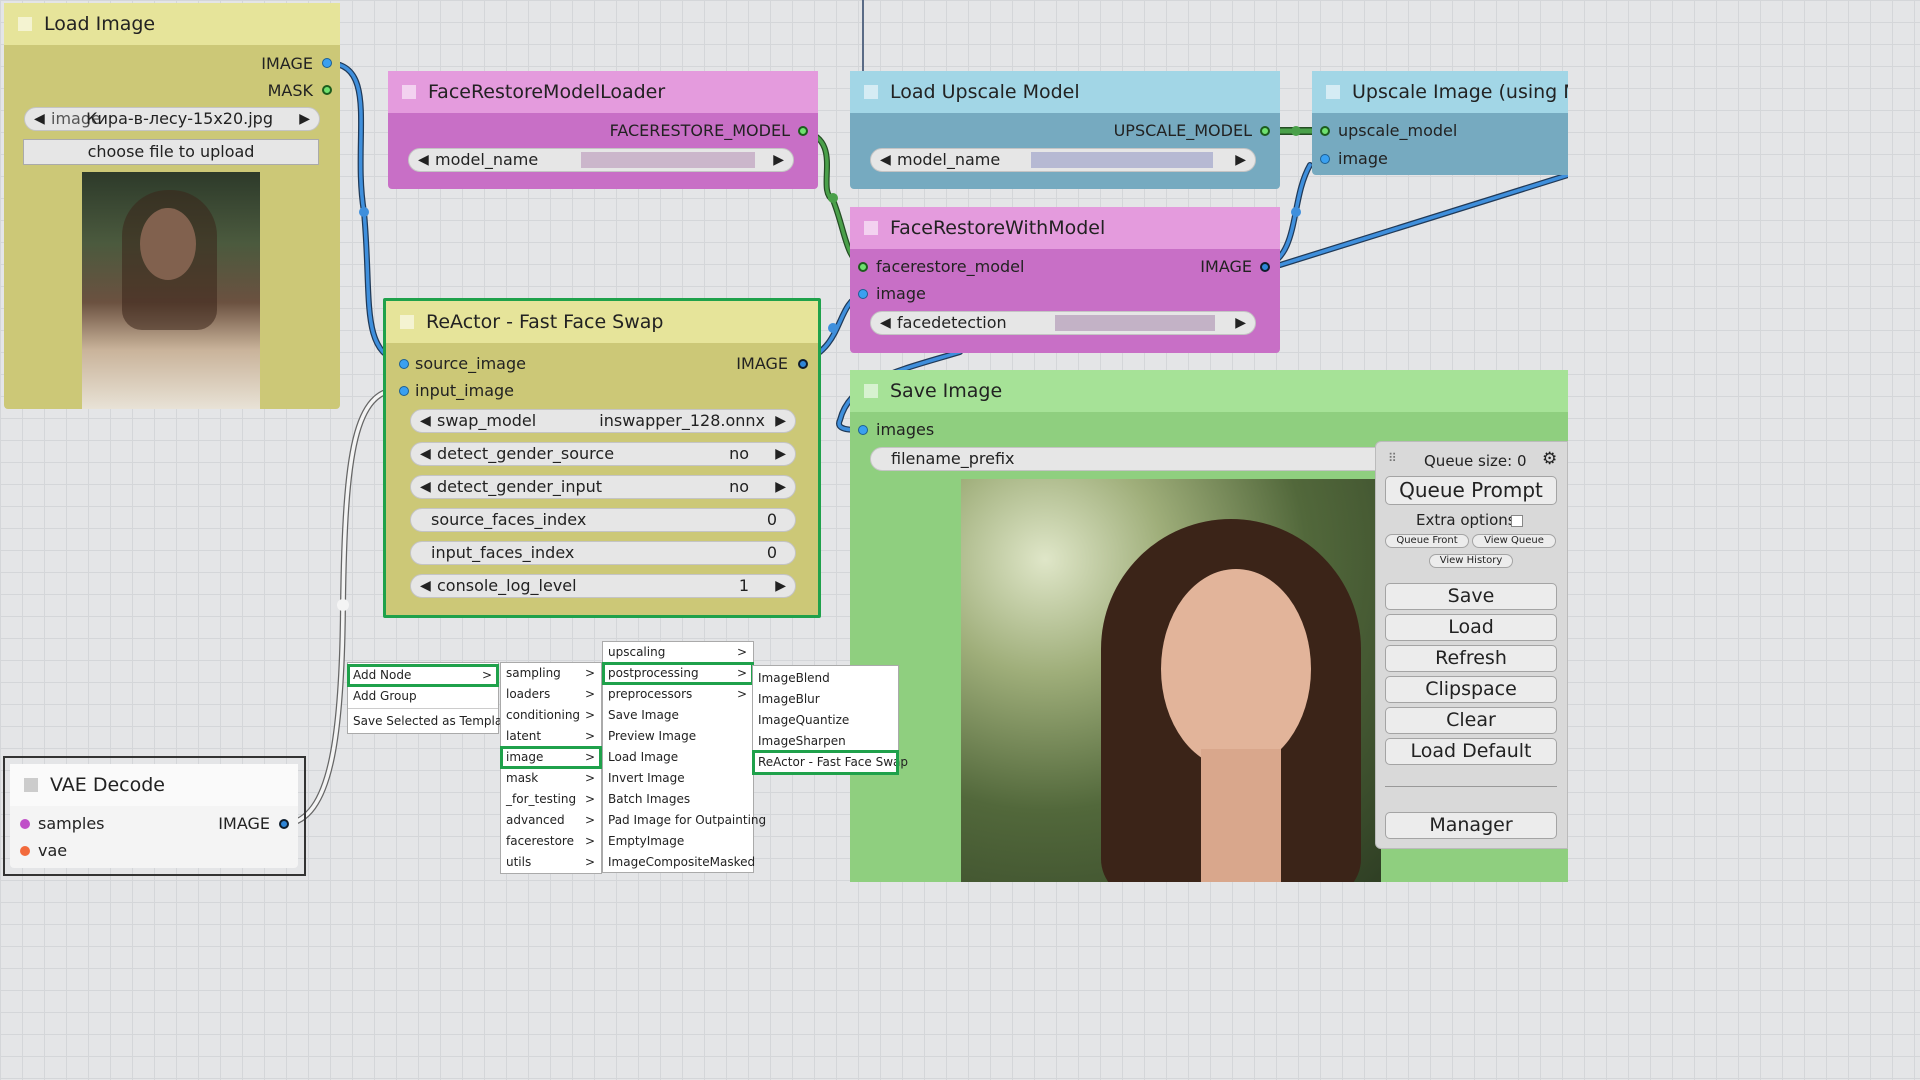 The height and width of the screenshot is (1080, 1920). Describe the element at coordinates (1514, 541) in the screenshot. I see `view-queue-button: View Queue` at that location.